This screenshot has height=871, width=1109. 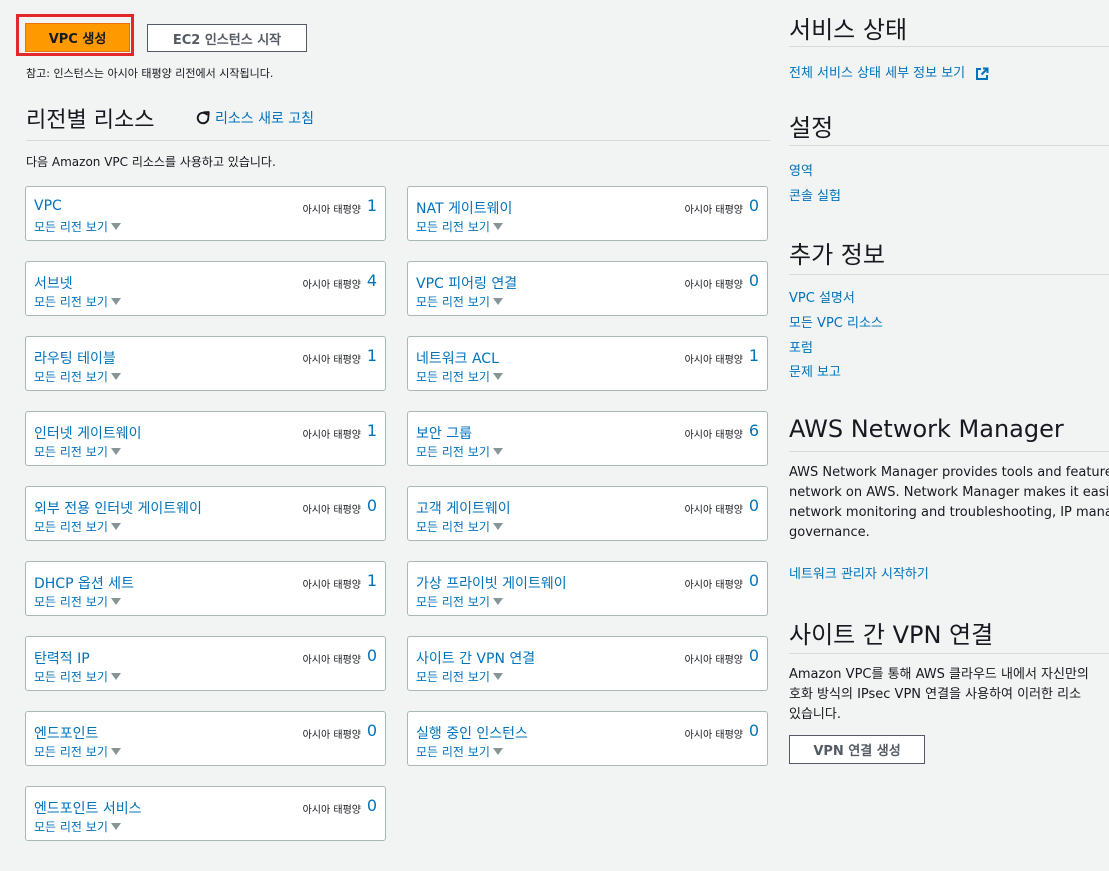 I want to click on service-health-link: 전체 서비스 상태 세부 정보 보기, so click(x=889, y=71).